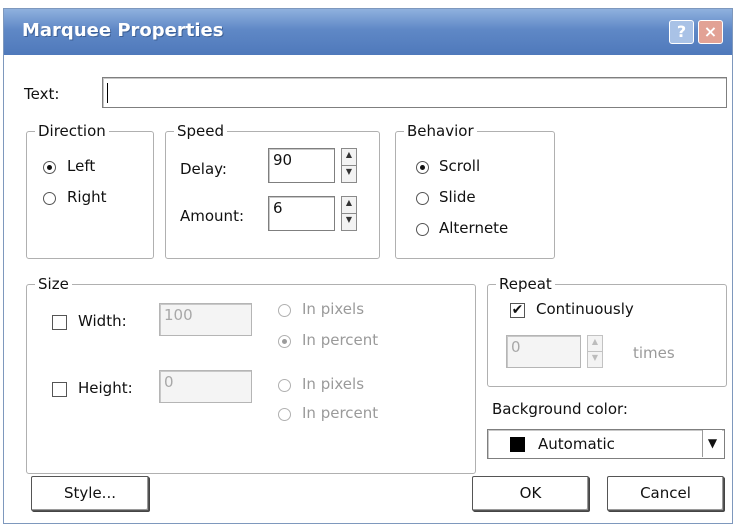 Image resolution: width=736 pixels, height=527 pixels. What do you see at coordinates (440, 131) in the screenshot?
I see `behavior-legend: Behavior` at bounding box center [440, 131].